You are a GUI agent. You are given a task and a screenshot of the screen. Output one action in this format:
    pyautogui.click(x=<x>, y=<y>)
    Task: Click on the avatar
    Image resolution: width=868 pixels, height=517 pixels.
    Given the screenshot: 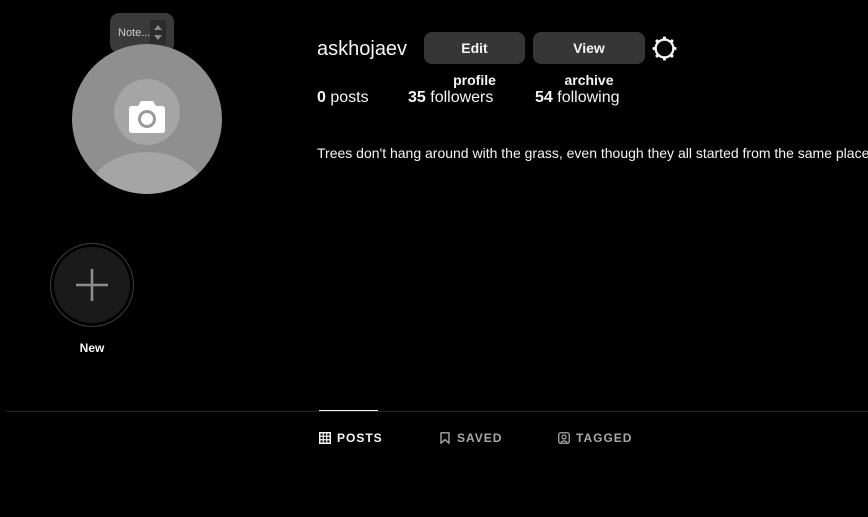 What is the action you would take?
    pyautogui.click(x=147, y=119)
    